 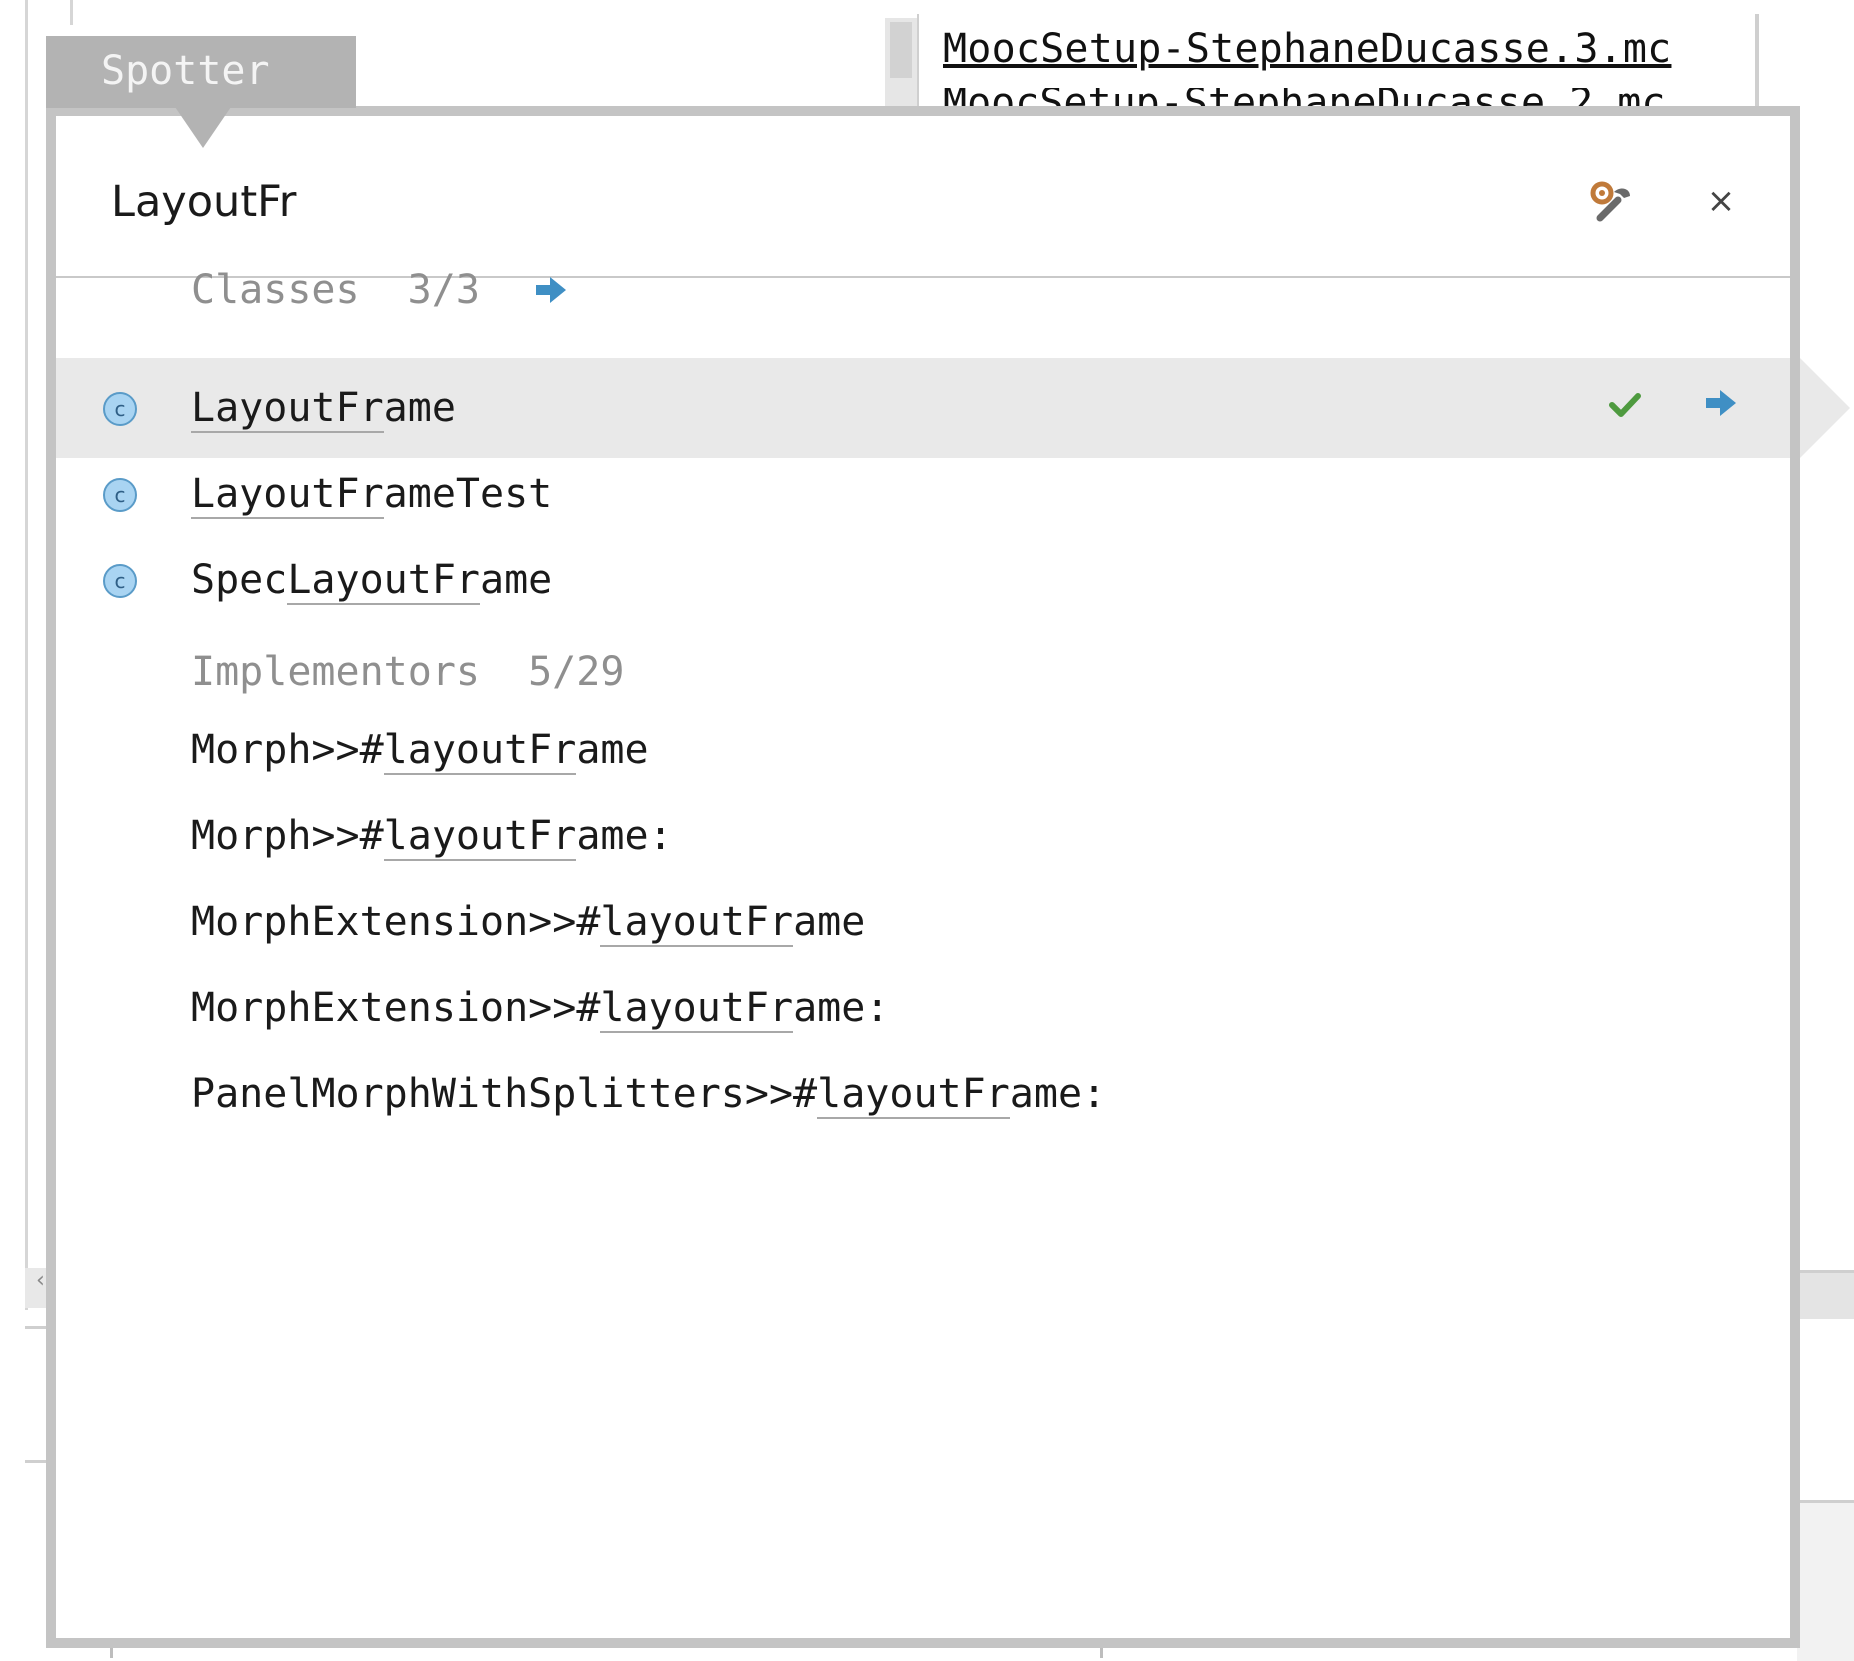 I want to click on result-label: LayoutFrame, so click(x=323, y=408).